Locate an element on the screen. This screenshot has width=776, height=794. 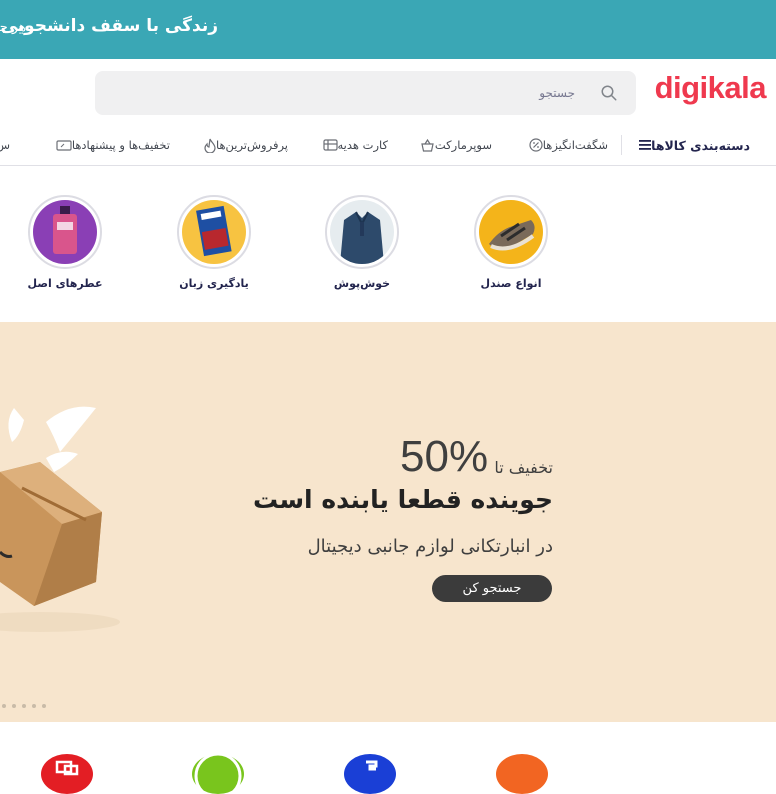
fire-icon is located at coordinates (210, 145).